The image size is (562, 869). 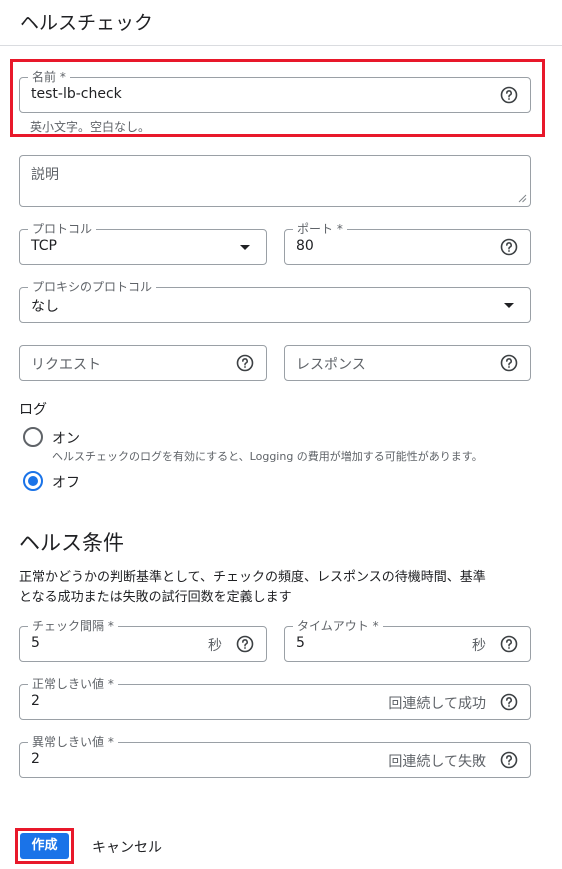 I want to click on description-field: 説明, so click(x=275, y=181).